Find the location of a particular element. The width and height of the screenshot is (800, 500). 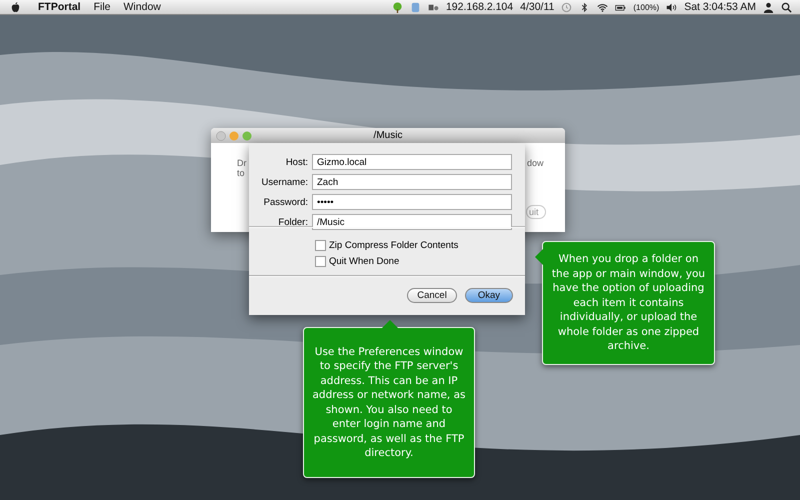

menu-item: Window is located at coordinates (142, 7).